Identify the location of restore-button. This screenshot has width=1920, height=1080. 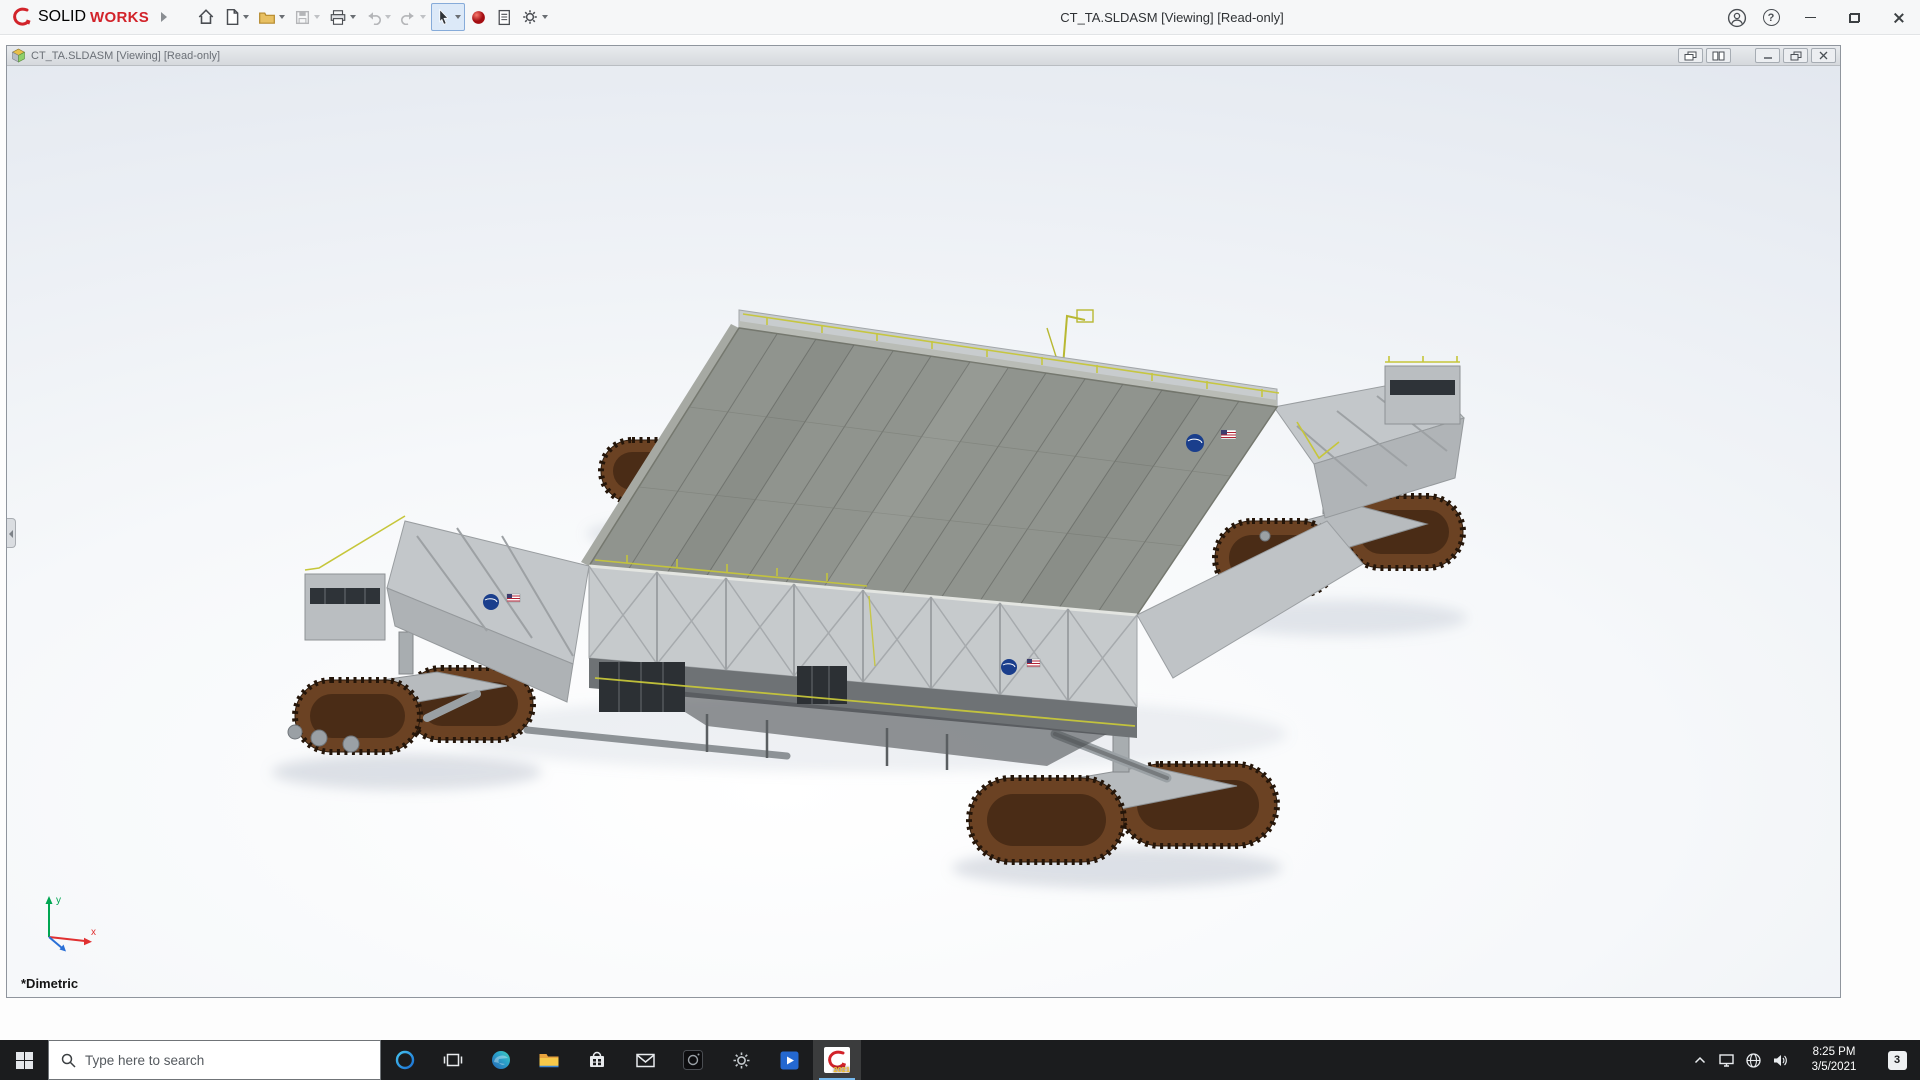
(1854, 17).